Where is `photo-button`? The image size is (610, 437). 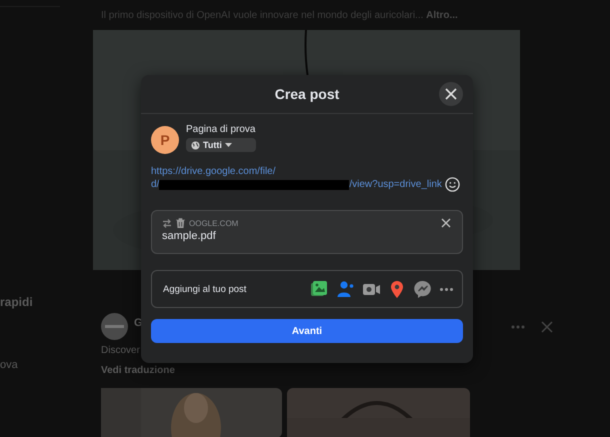
photo-button is located at coordinates (319, 289).